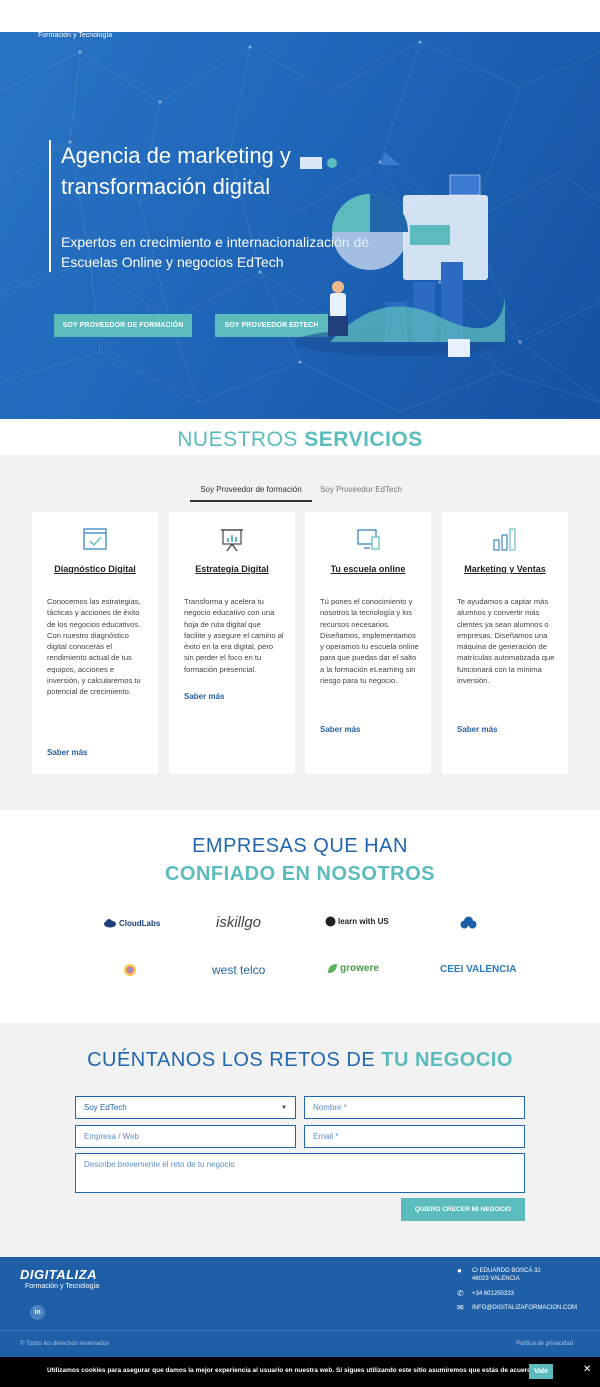 The height and width of the screenshot is (1387, 600). Describe the element at coordinates (493, 1294) in the screenshot. I see `phone-text: +34 601250333` at that location.